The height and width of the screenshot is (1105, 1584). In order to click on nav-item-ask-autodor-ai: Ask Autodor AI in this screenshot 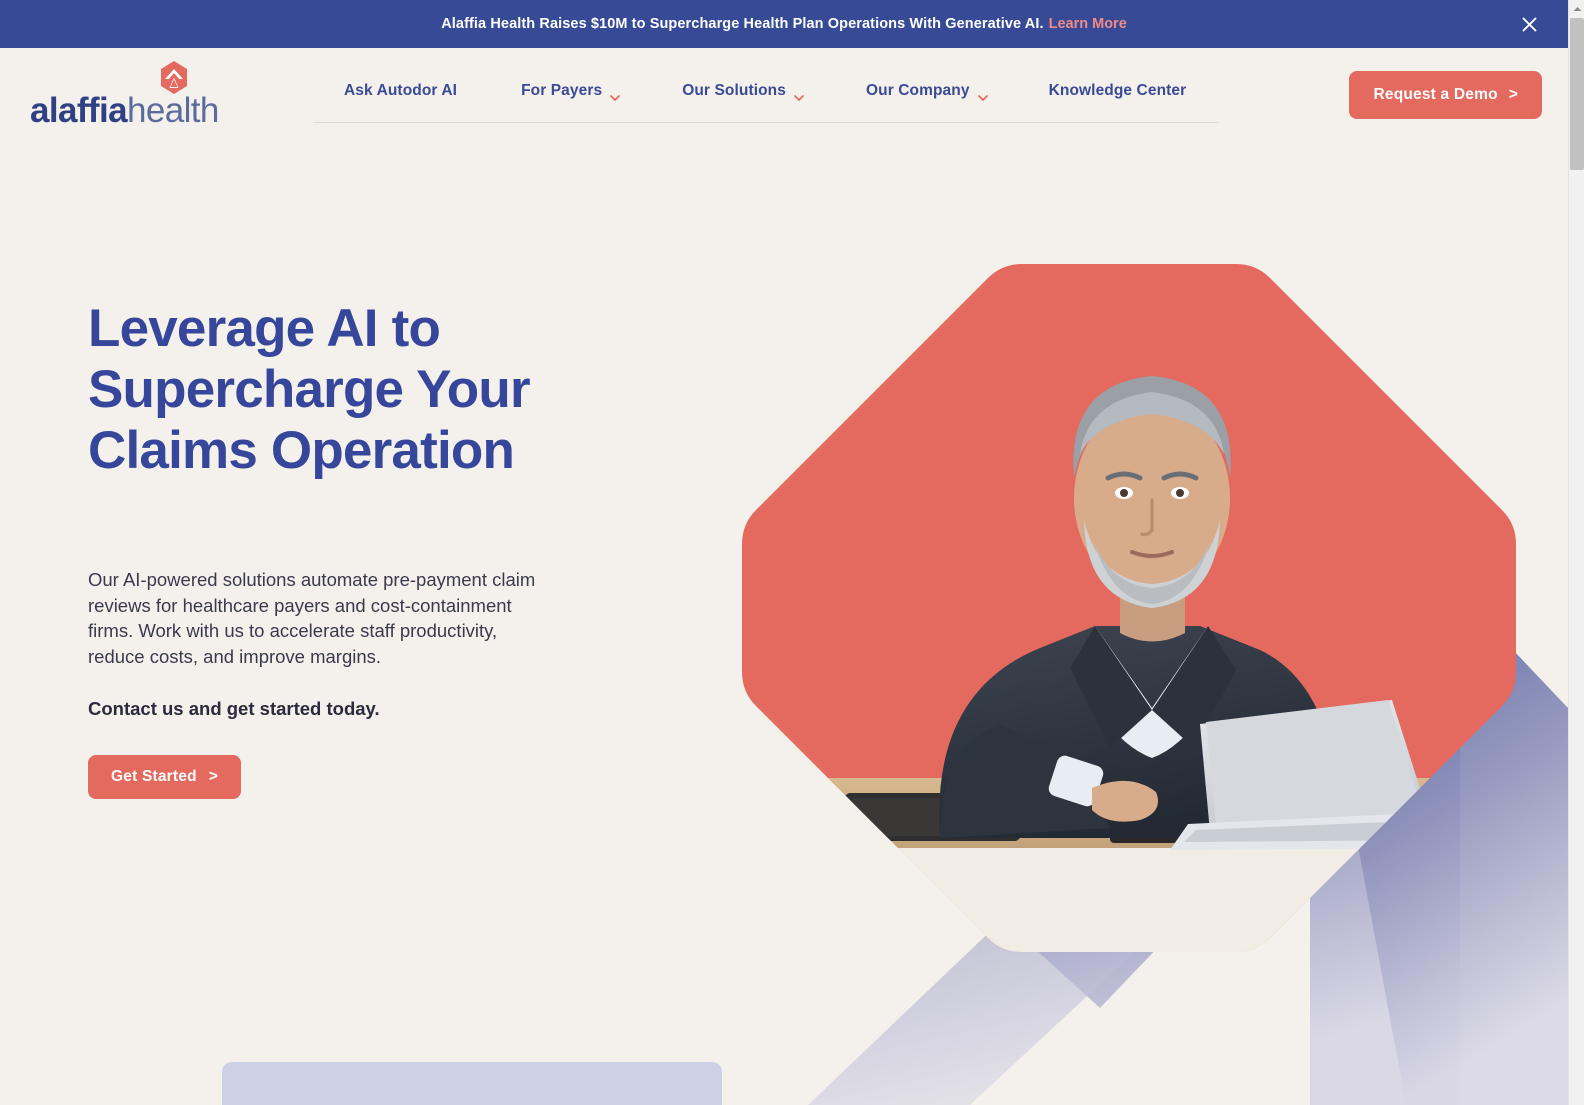, I will do `click(400, 91)`.